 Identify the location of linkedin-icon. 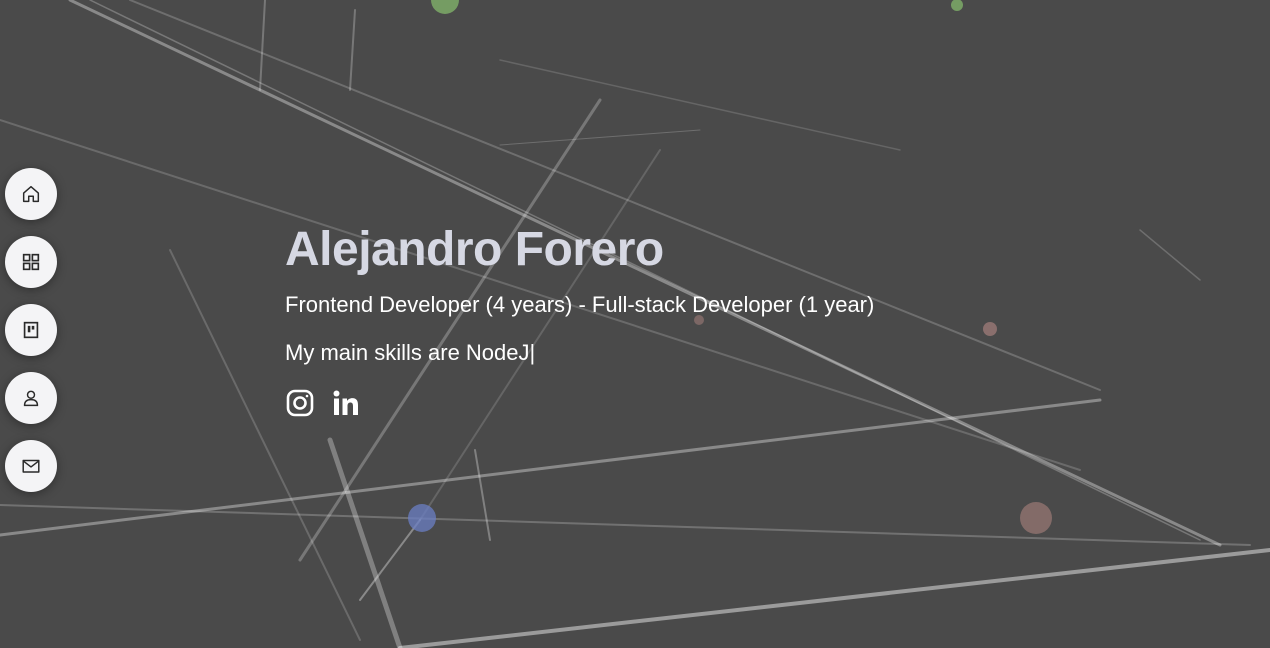
(345, 402).